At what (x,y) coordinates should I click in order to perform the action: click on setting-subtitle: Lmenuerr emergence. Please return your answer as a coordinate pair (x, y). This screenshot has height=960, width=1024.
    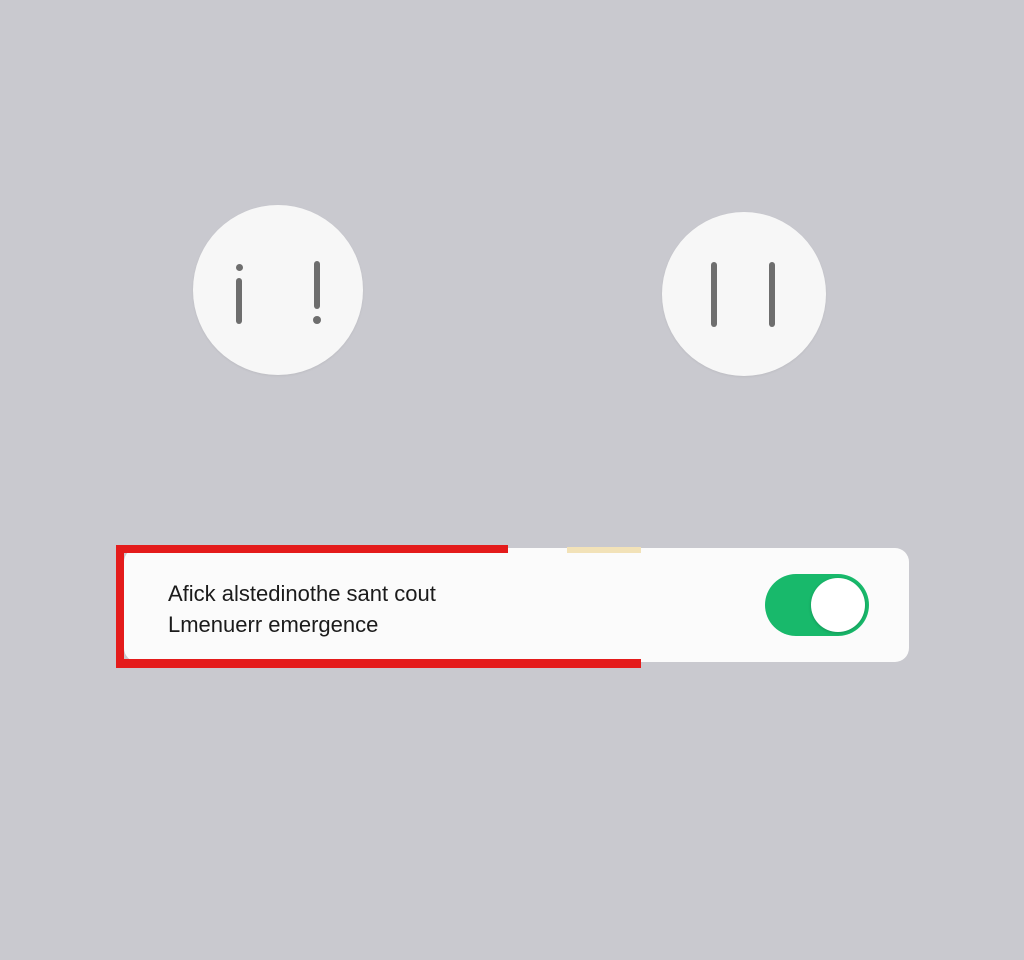
    Looking at the image, I should click on (273, 624).